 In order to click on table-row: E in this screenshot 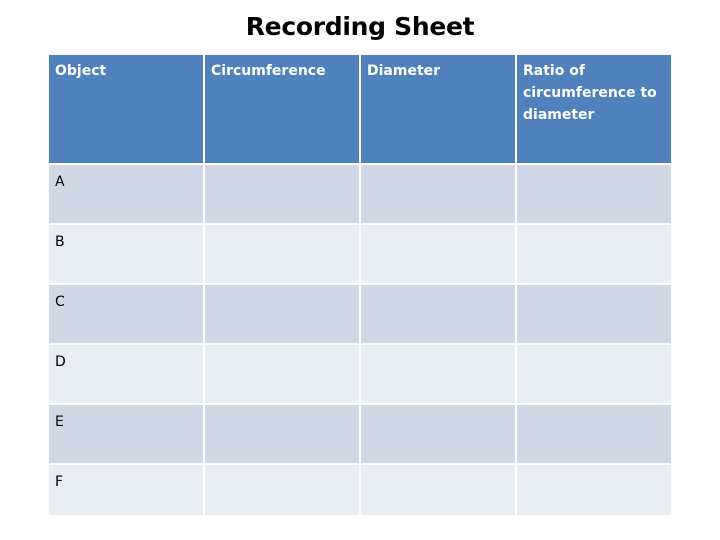, I will do `click(360, 434)`.